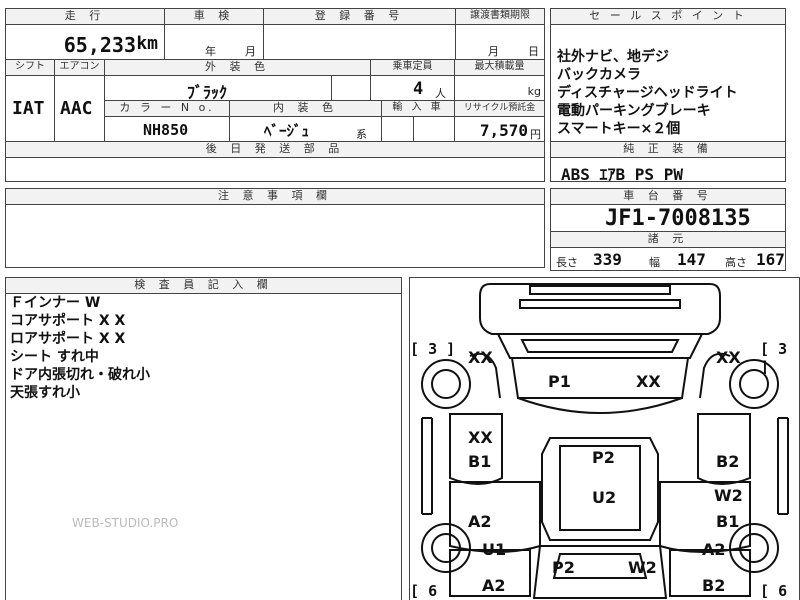 The width and height of the screenshot is (800, 600). What do you see at coordinates (361, 134) in the screenshot?
I see `interior-color-suffix: 系` at bounding box center [361, 134].